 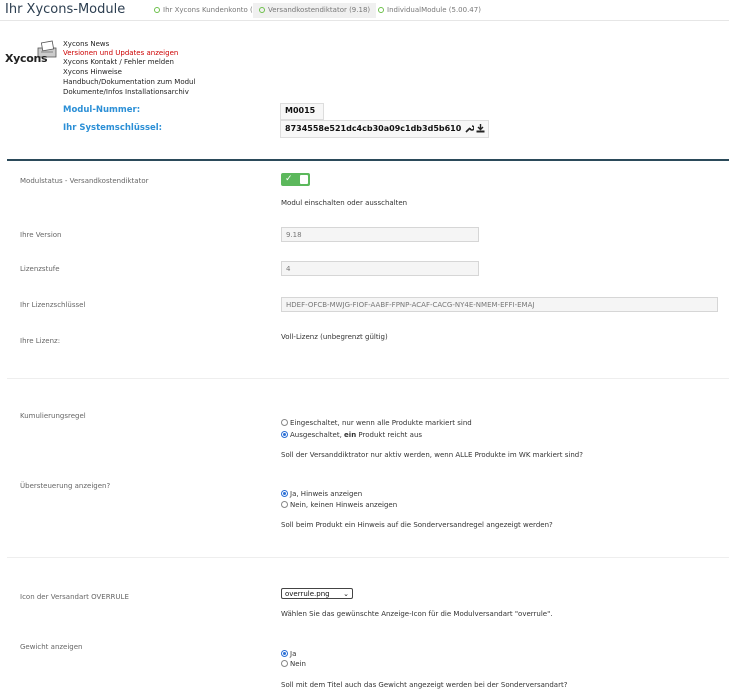 I want to click on version-label: Ihre Version, so click(x=41, y=235).